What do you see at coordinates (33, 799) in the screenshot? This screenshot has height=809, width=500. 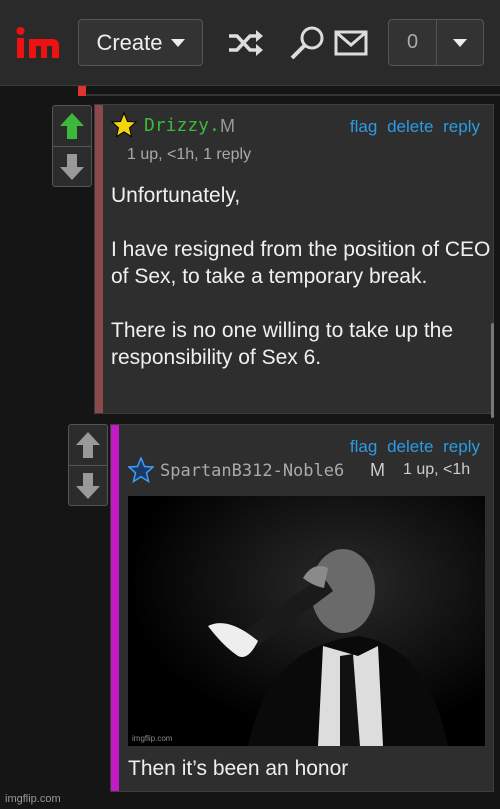 I see `site-watermark: imgflip.com` at bounding box center [33, 799].